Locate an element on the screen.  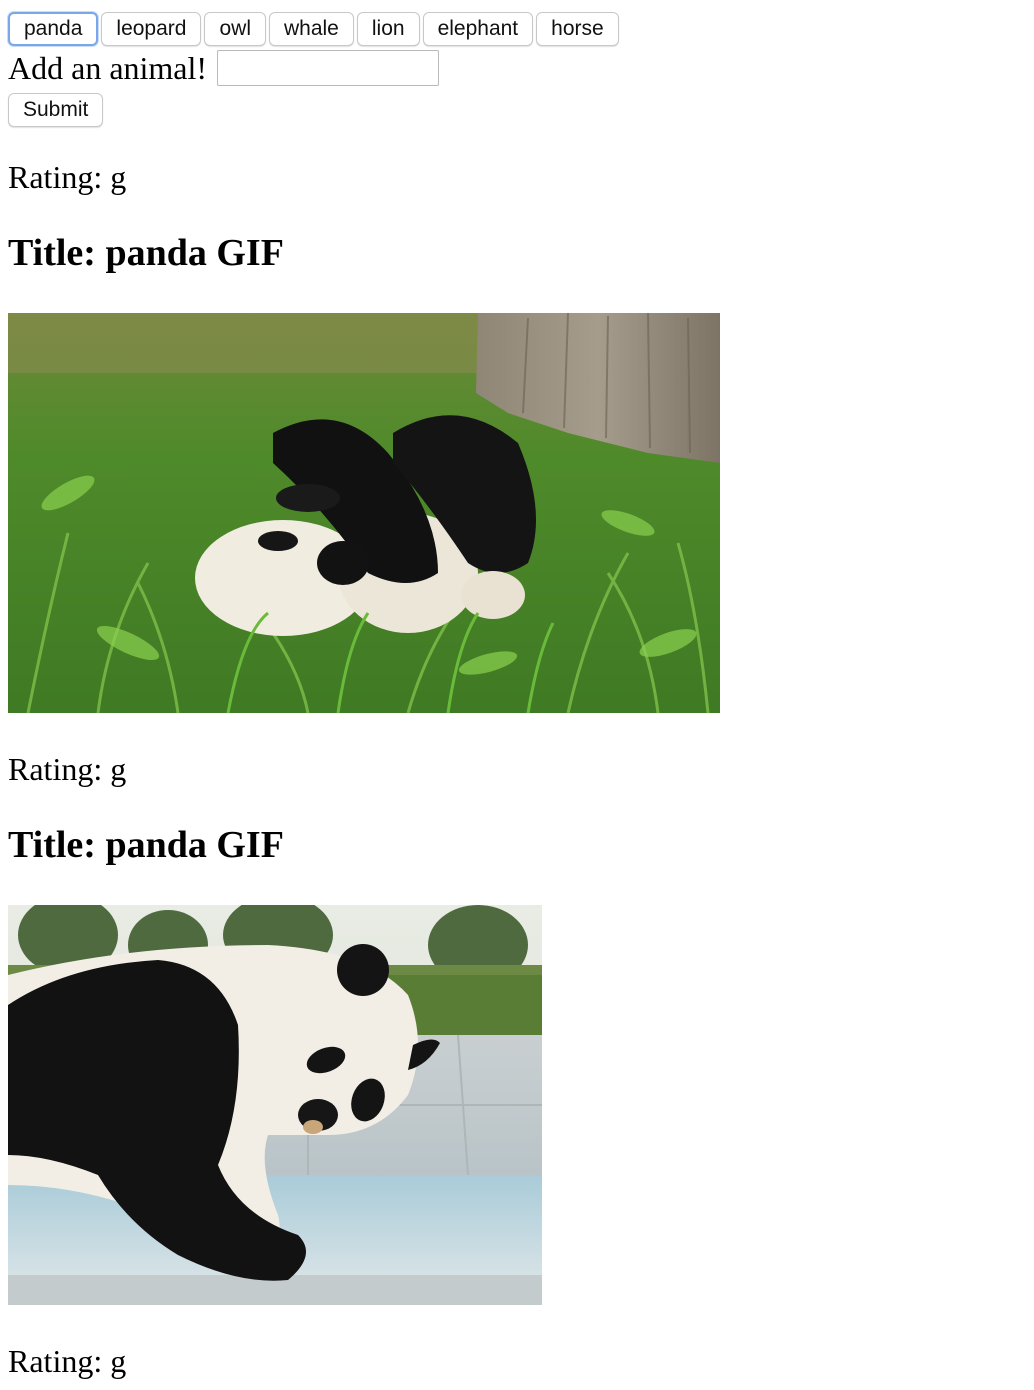
panda-gif-image is located at coordinates (275, 1105).